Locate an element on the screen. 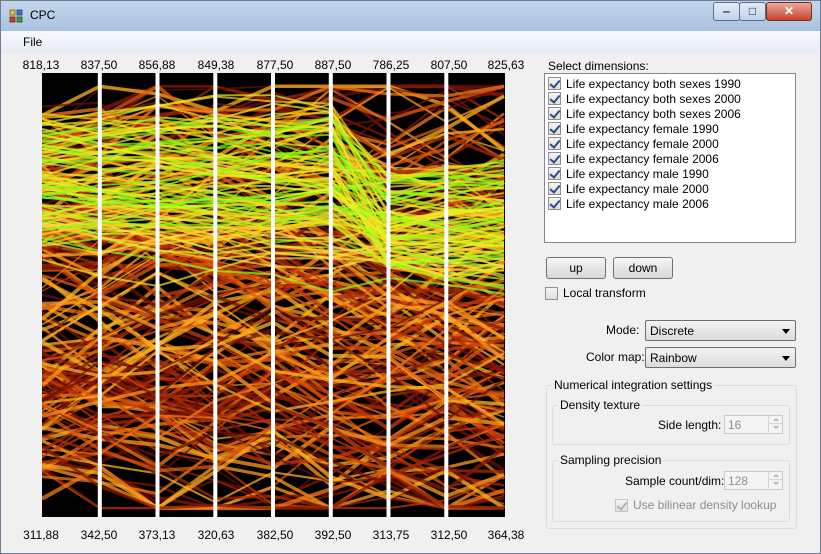 The width and height of the screenshot is (821, 554). dimension-label: Life expectancy both sexes 2000 is located at coordinates (653, 98).